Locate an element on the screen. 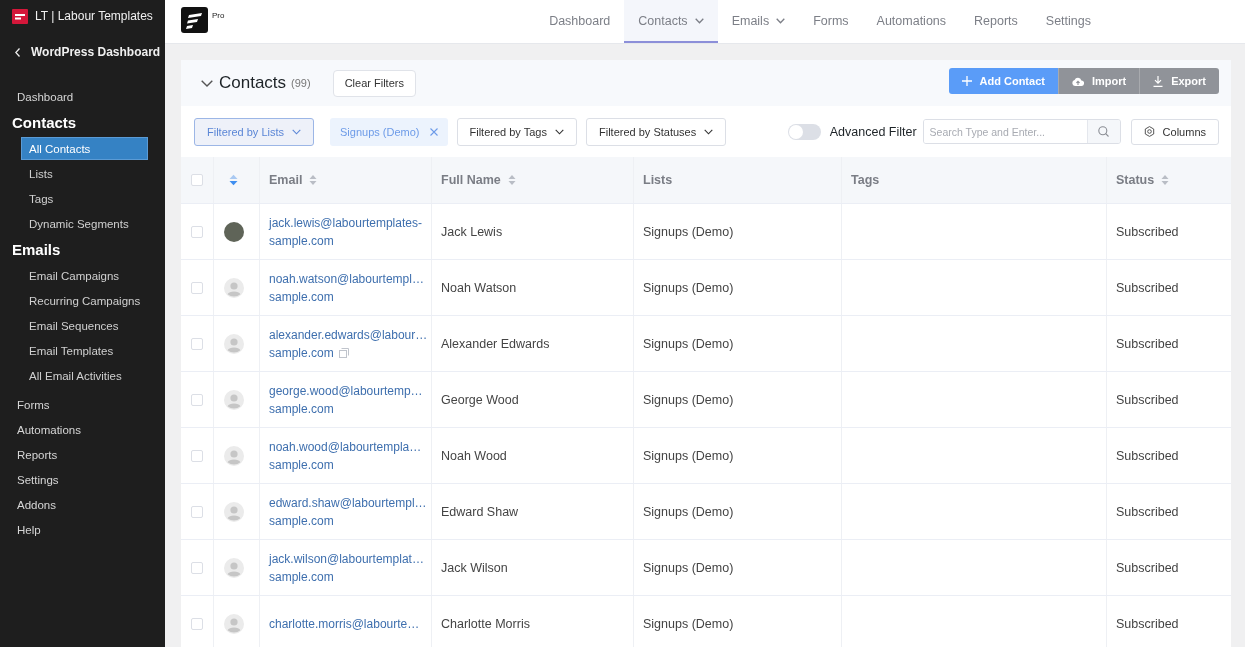  search-button is located at coordinates (1103, 131).